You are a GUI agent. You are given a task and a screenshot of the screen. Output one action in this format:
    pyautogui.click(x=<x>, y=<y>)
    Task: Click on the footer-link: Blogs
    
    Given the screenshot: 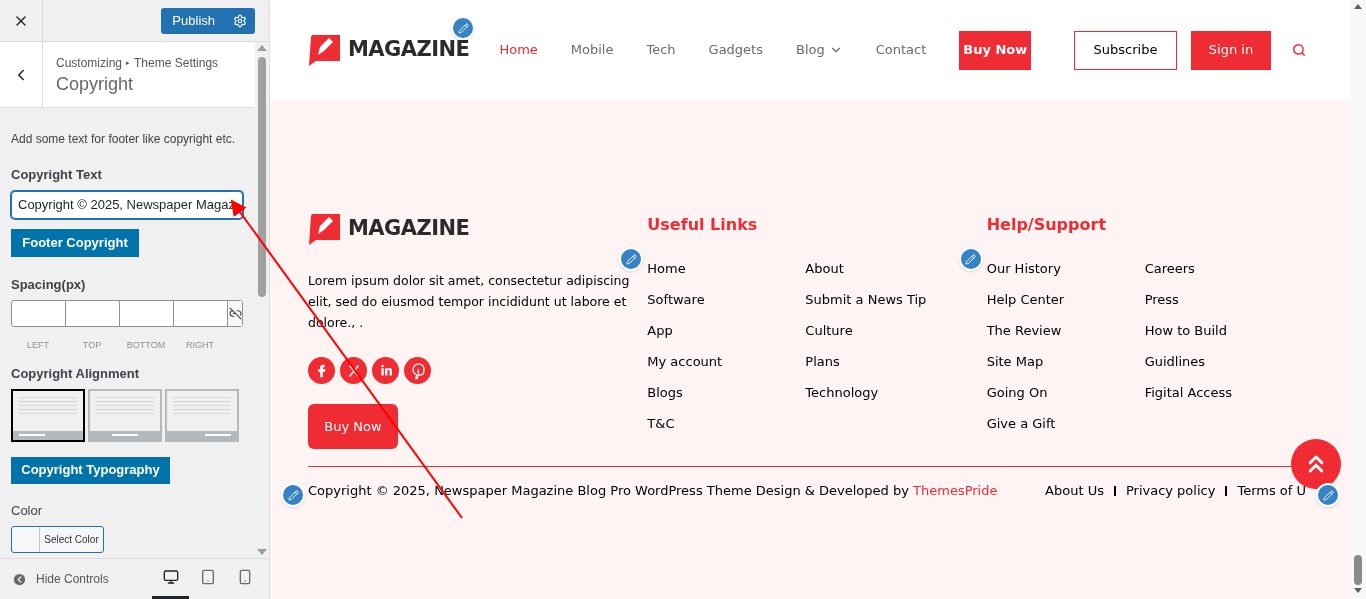 What is the action you would take?
    pyautogui.click(x=665, y=393)
    